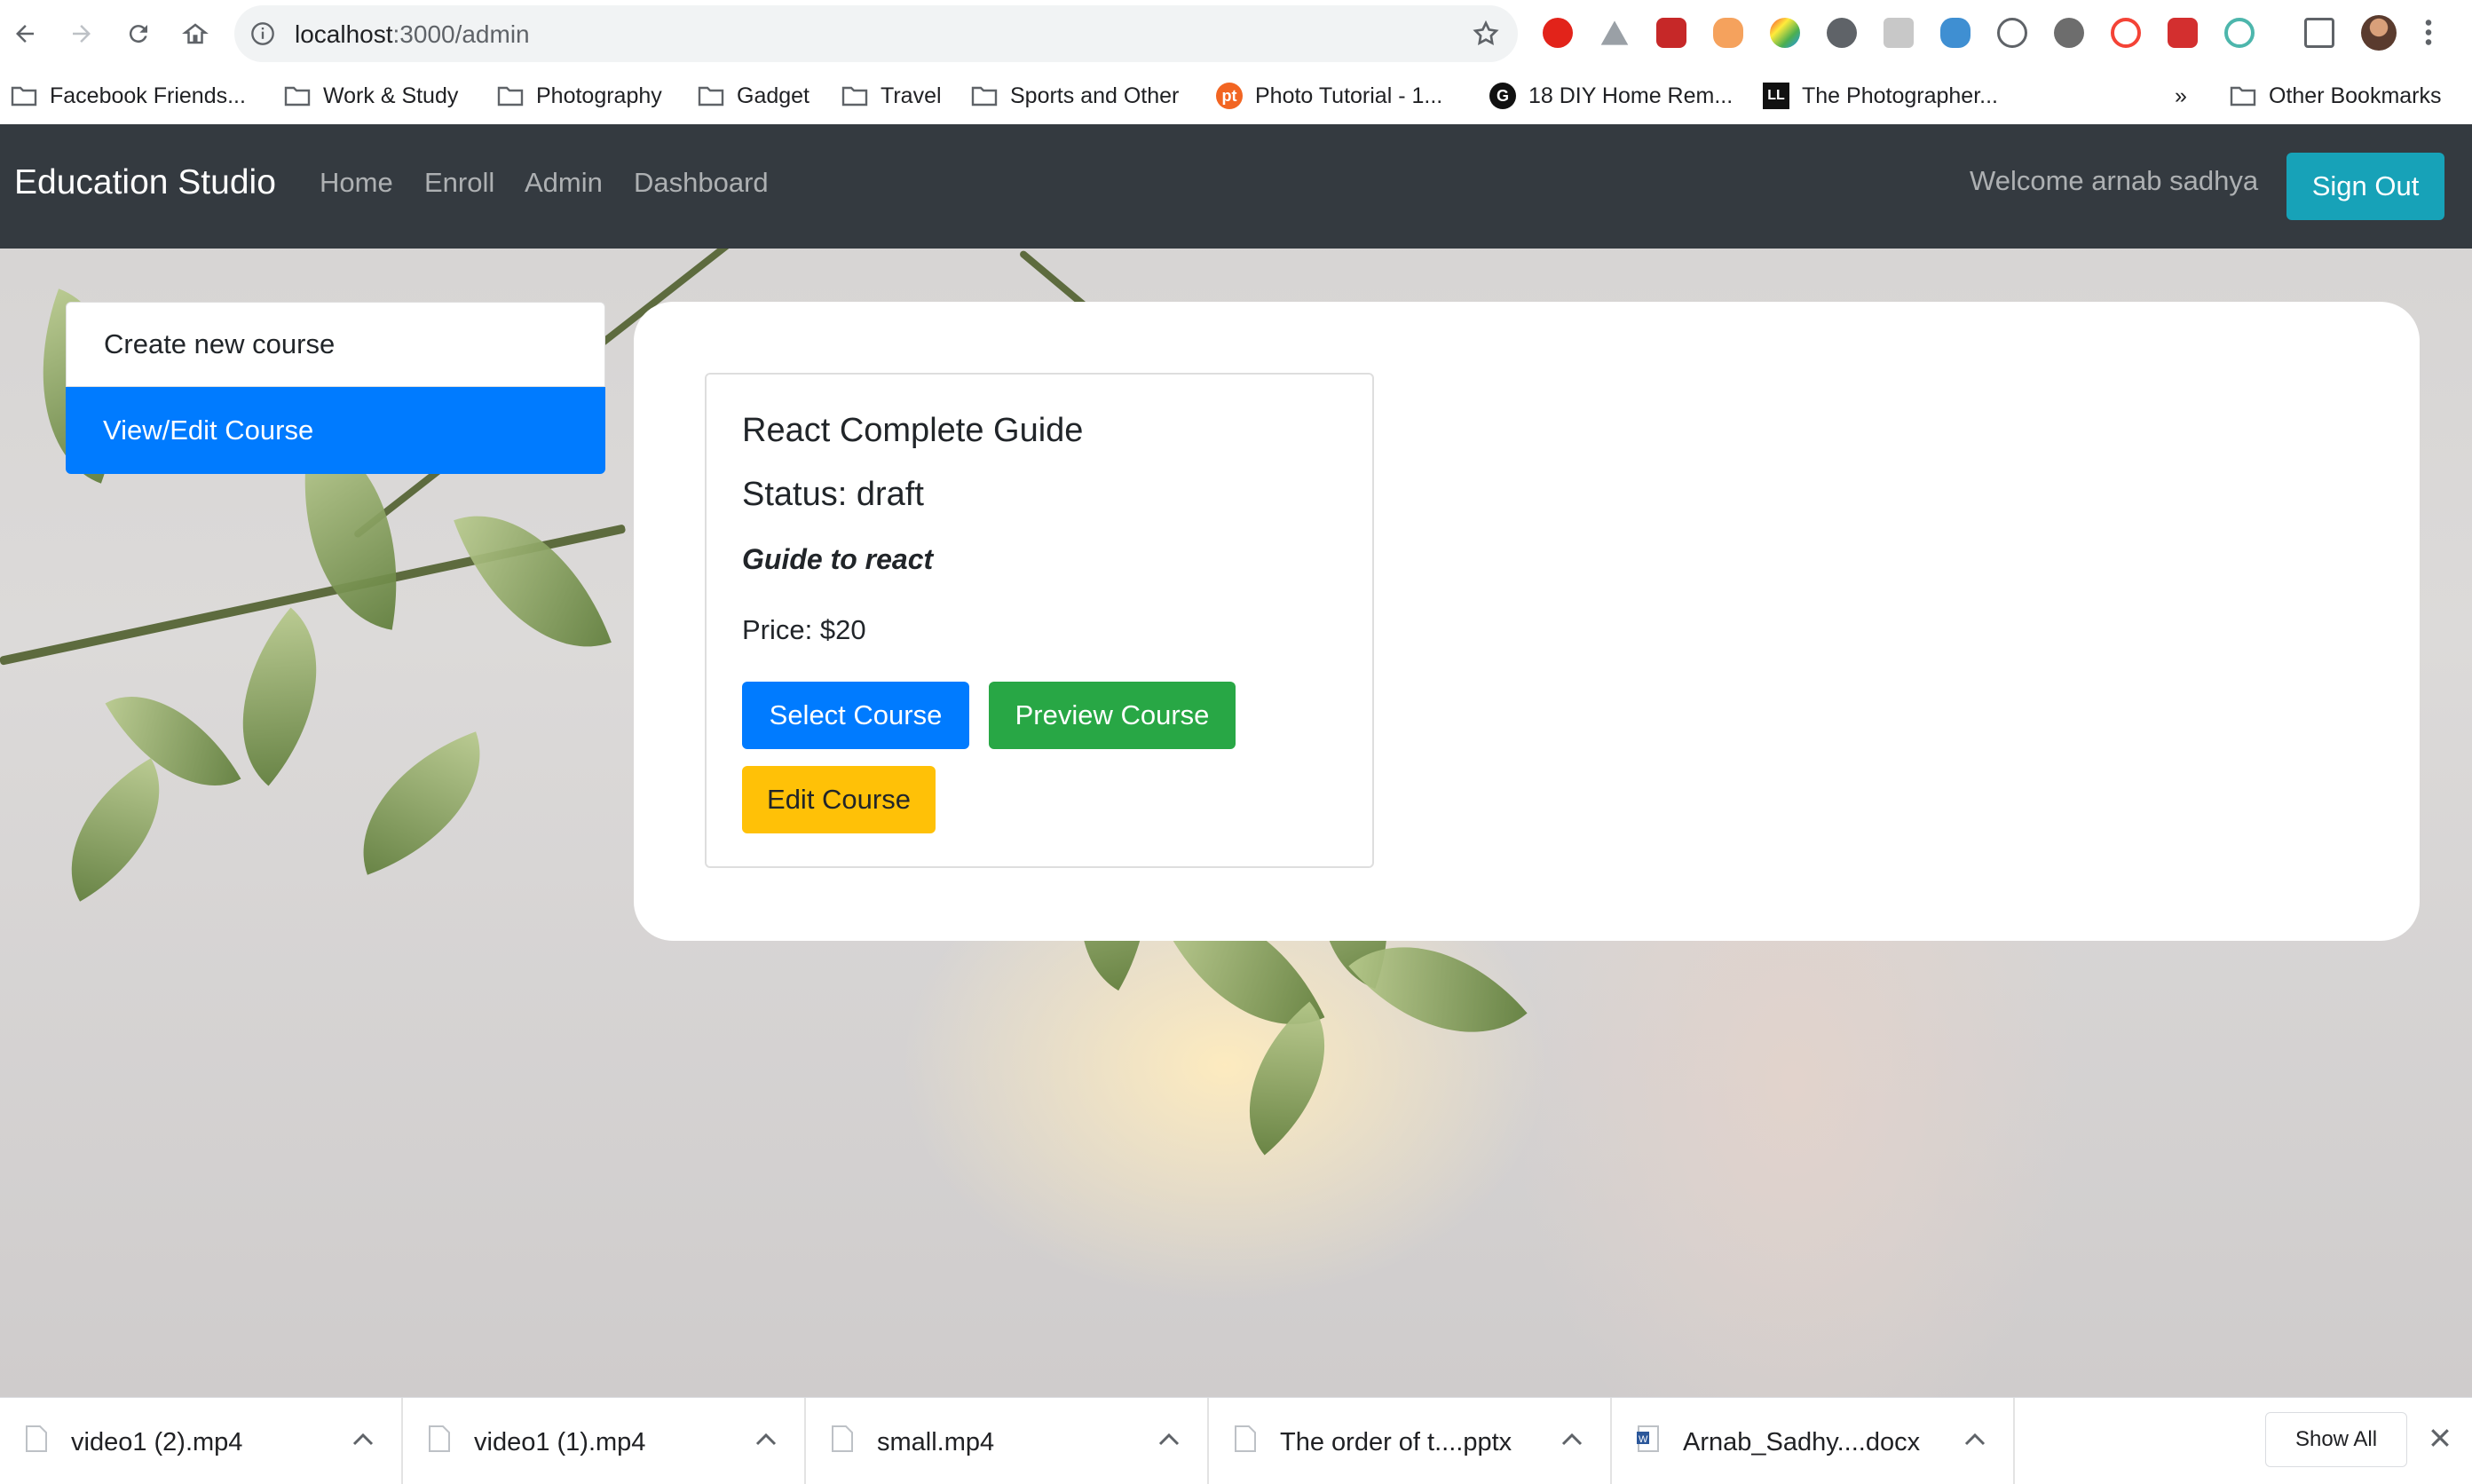 The height and width of the screenshot is (1484, 2472). Describe the element at coordinates (356, 183) in the screenshot. I see `nav-link-home: Home` at that location.